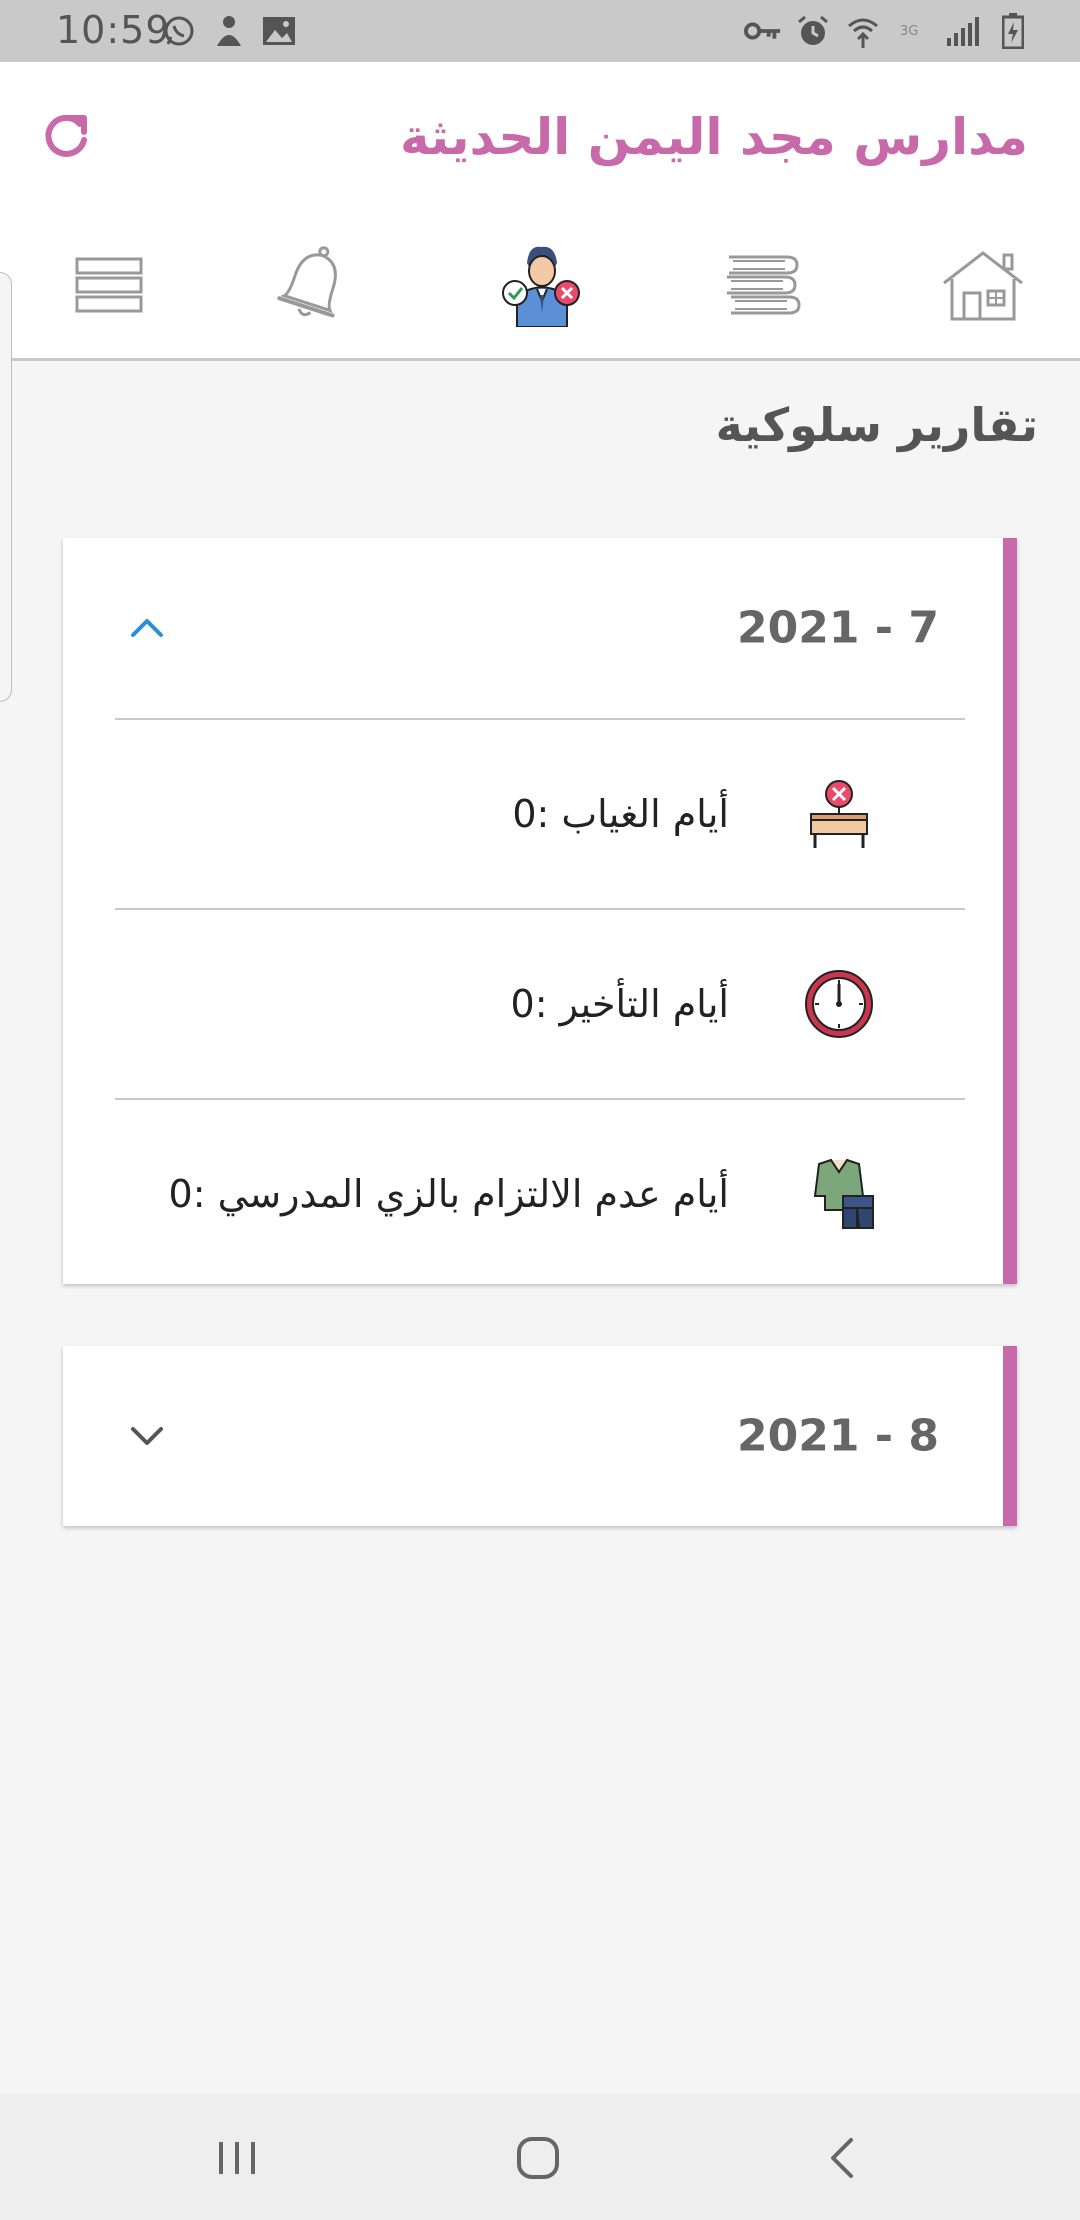 This screenshot has width=1080, height=2220. What do you see at coordinates (839, 814) in the screenshot?
I see `absence-desk-icon` at bounding box center [839, 814].